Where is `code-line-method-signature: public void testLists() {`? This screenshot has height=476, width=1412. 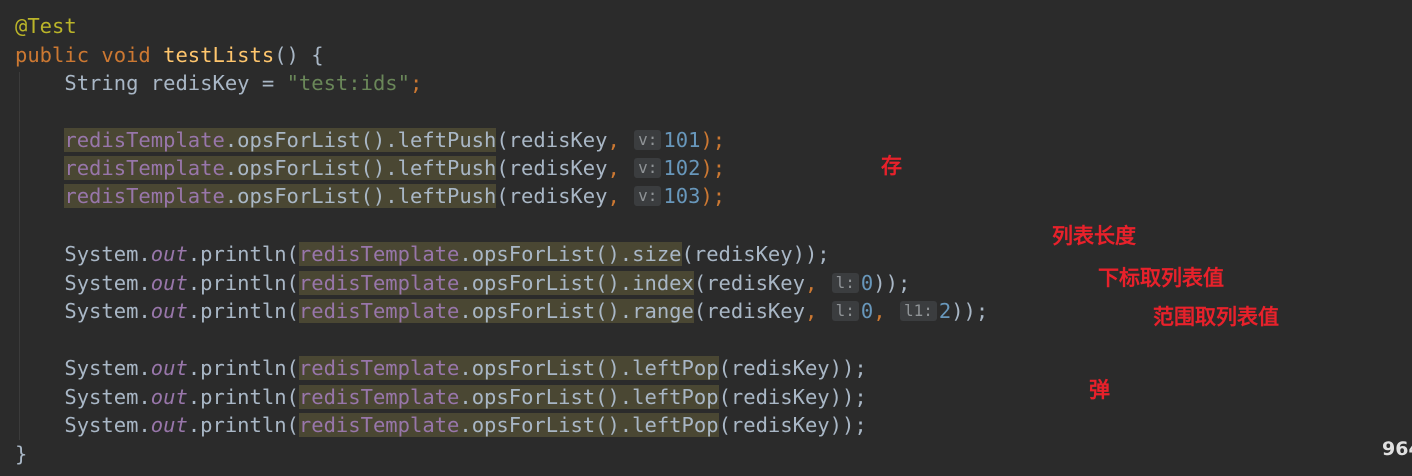
code-line-method-signature: public void testLists() { is located at coordinates (169, 55).